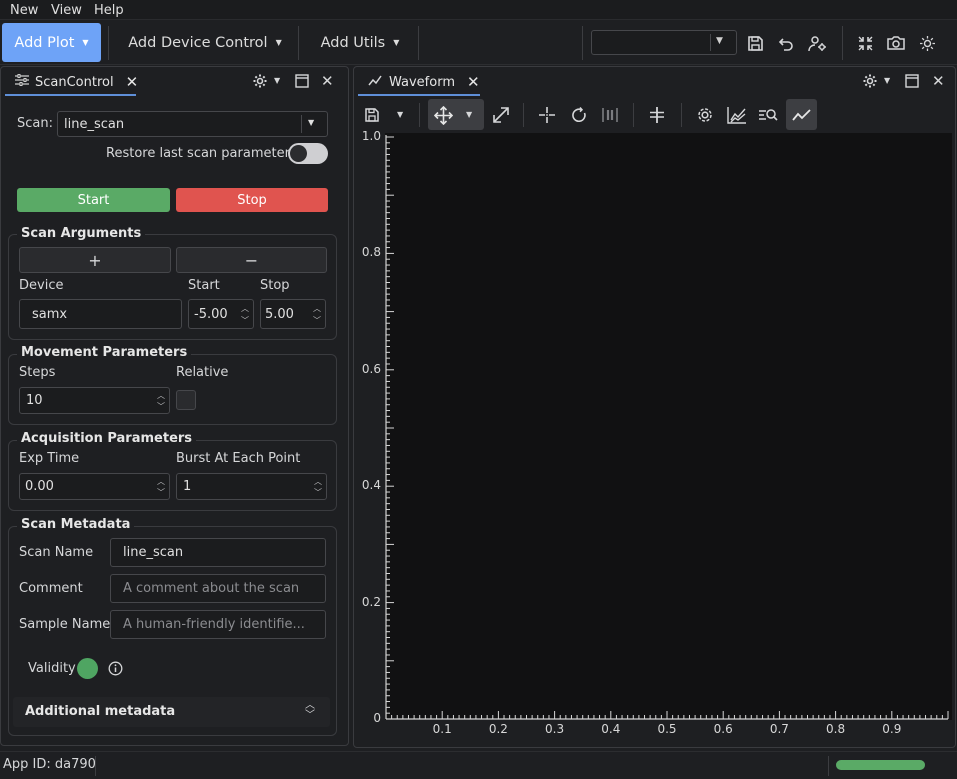 The height and width of the screenshot is (779, 957). Describe the element at coordinates (187, 486) in the screenshot. I see `burst-value: 1` at that location.